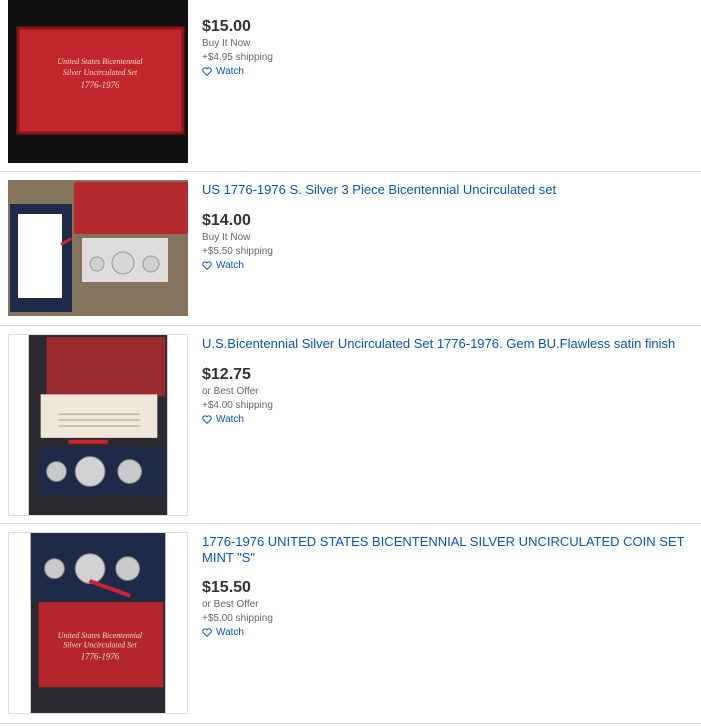 The height and width of the screenshot is (726, 701). What do you see at coordinates (226, 220) in the screenshot?
I see `price: $14.00` at bounding box center [226, 220].